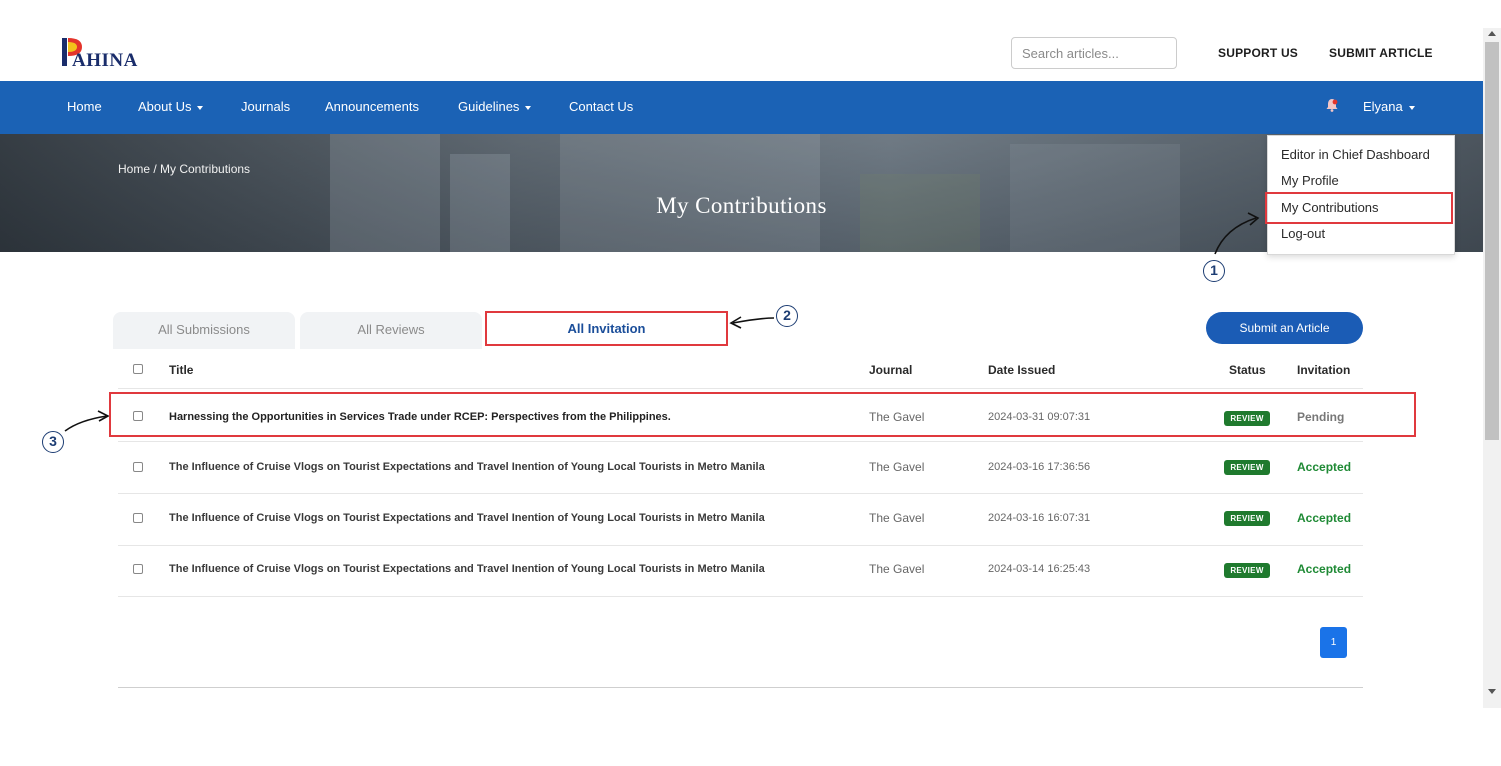  Describe the element at coordinates (1492, 692) in the screenshot. I see `scroll-down-arrow-icon` at that location.